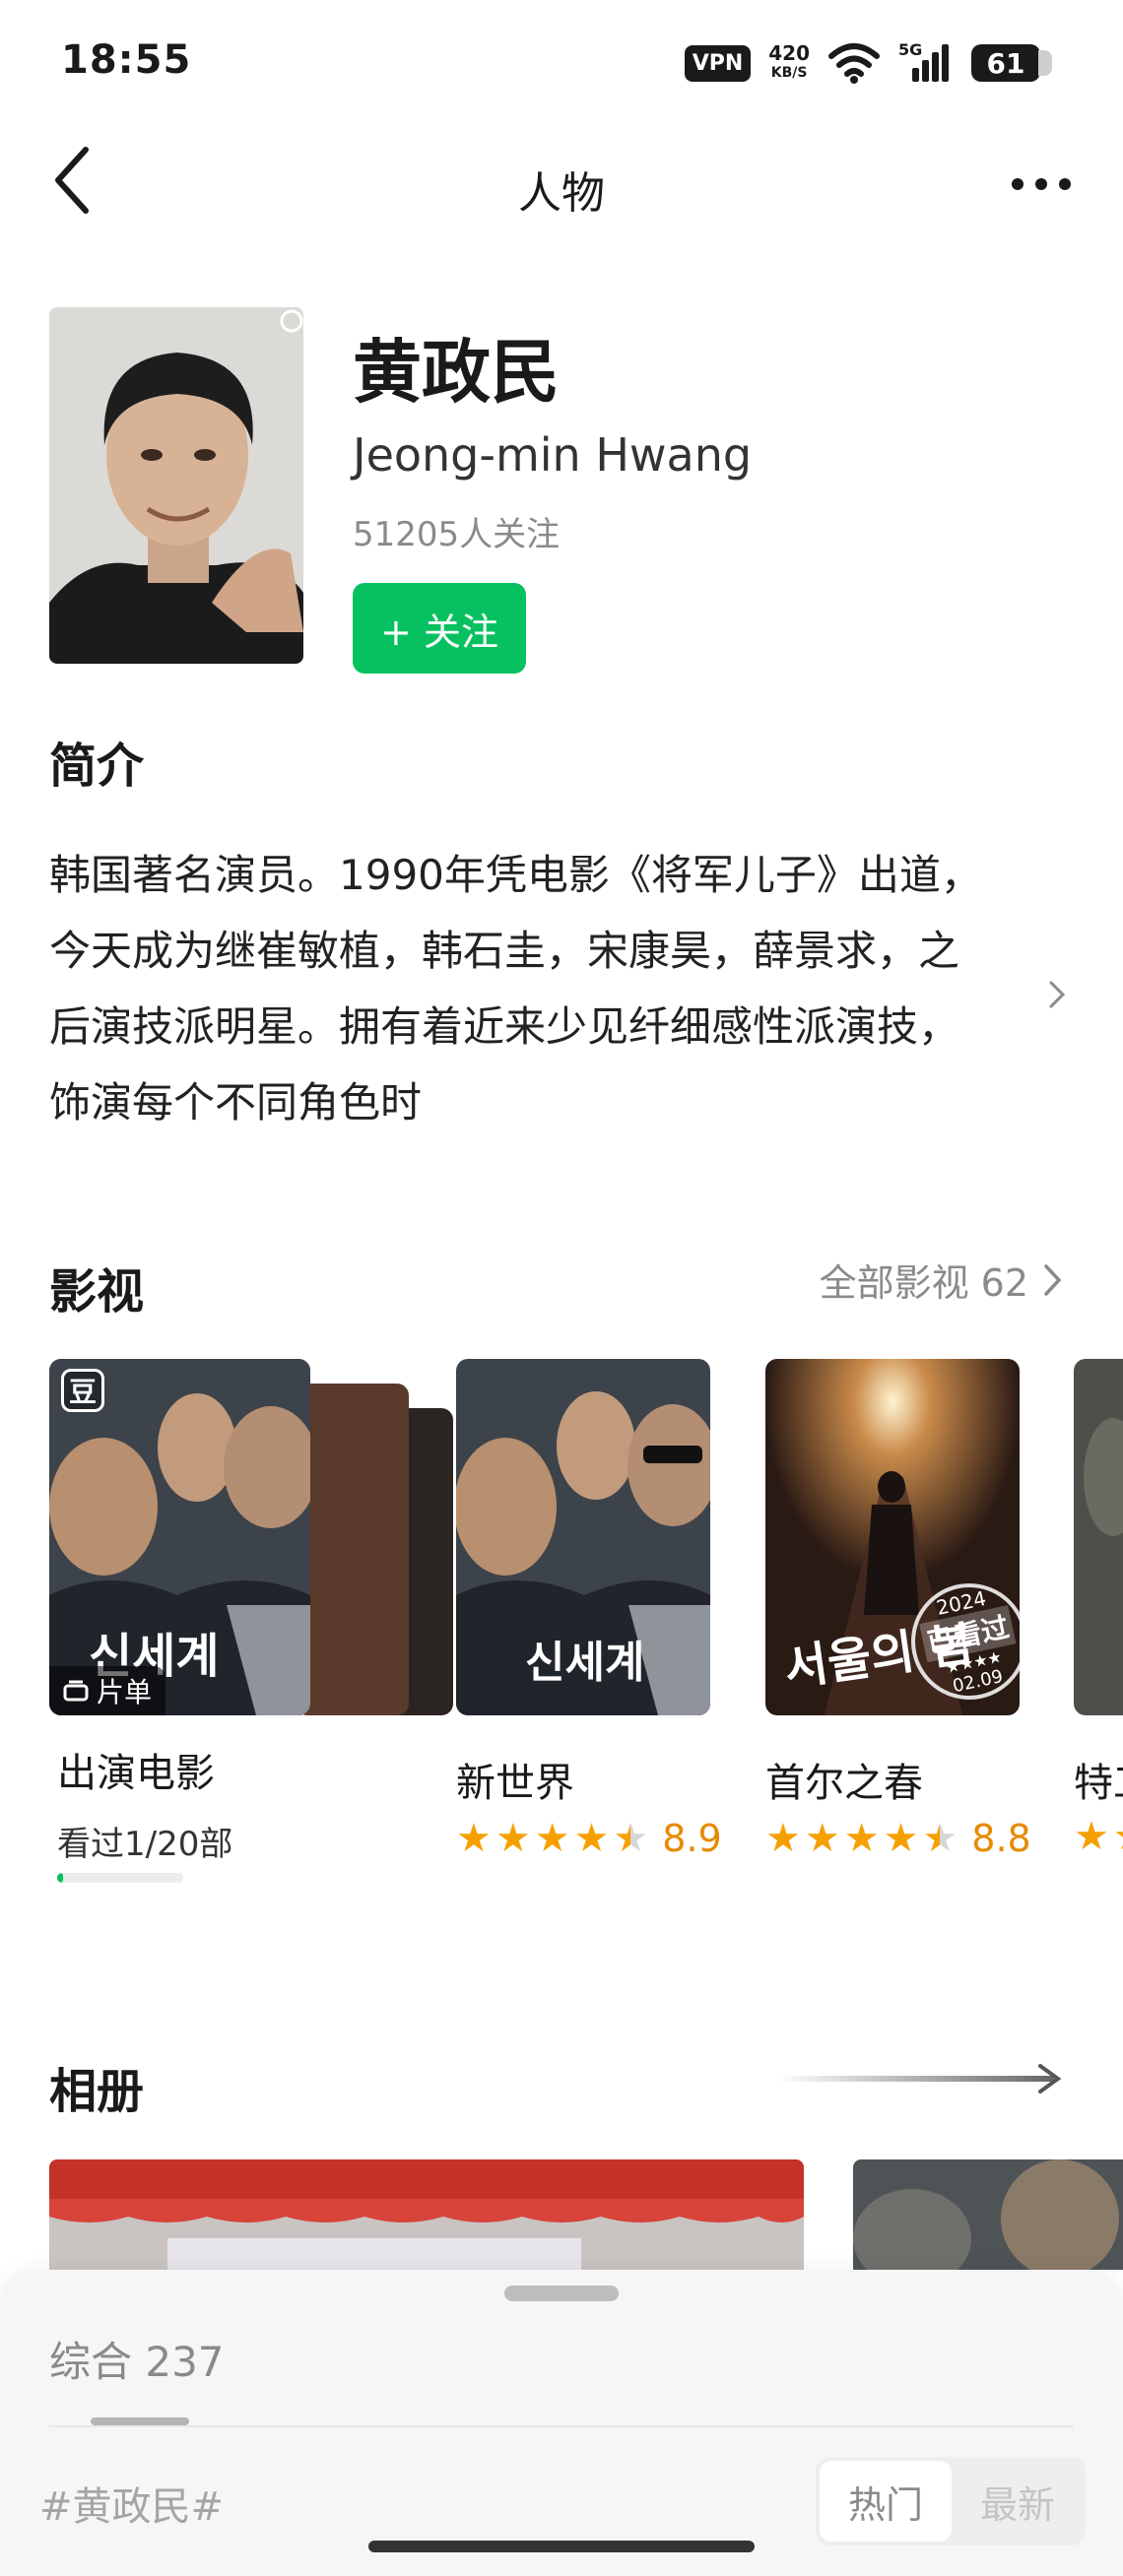  What do you see at coordinates (136, 1769) in the screenshot?
I see `playlist-label: 出演电影` at bounding box center [136, 1769].